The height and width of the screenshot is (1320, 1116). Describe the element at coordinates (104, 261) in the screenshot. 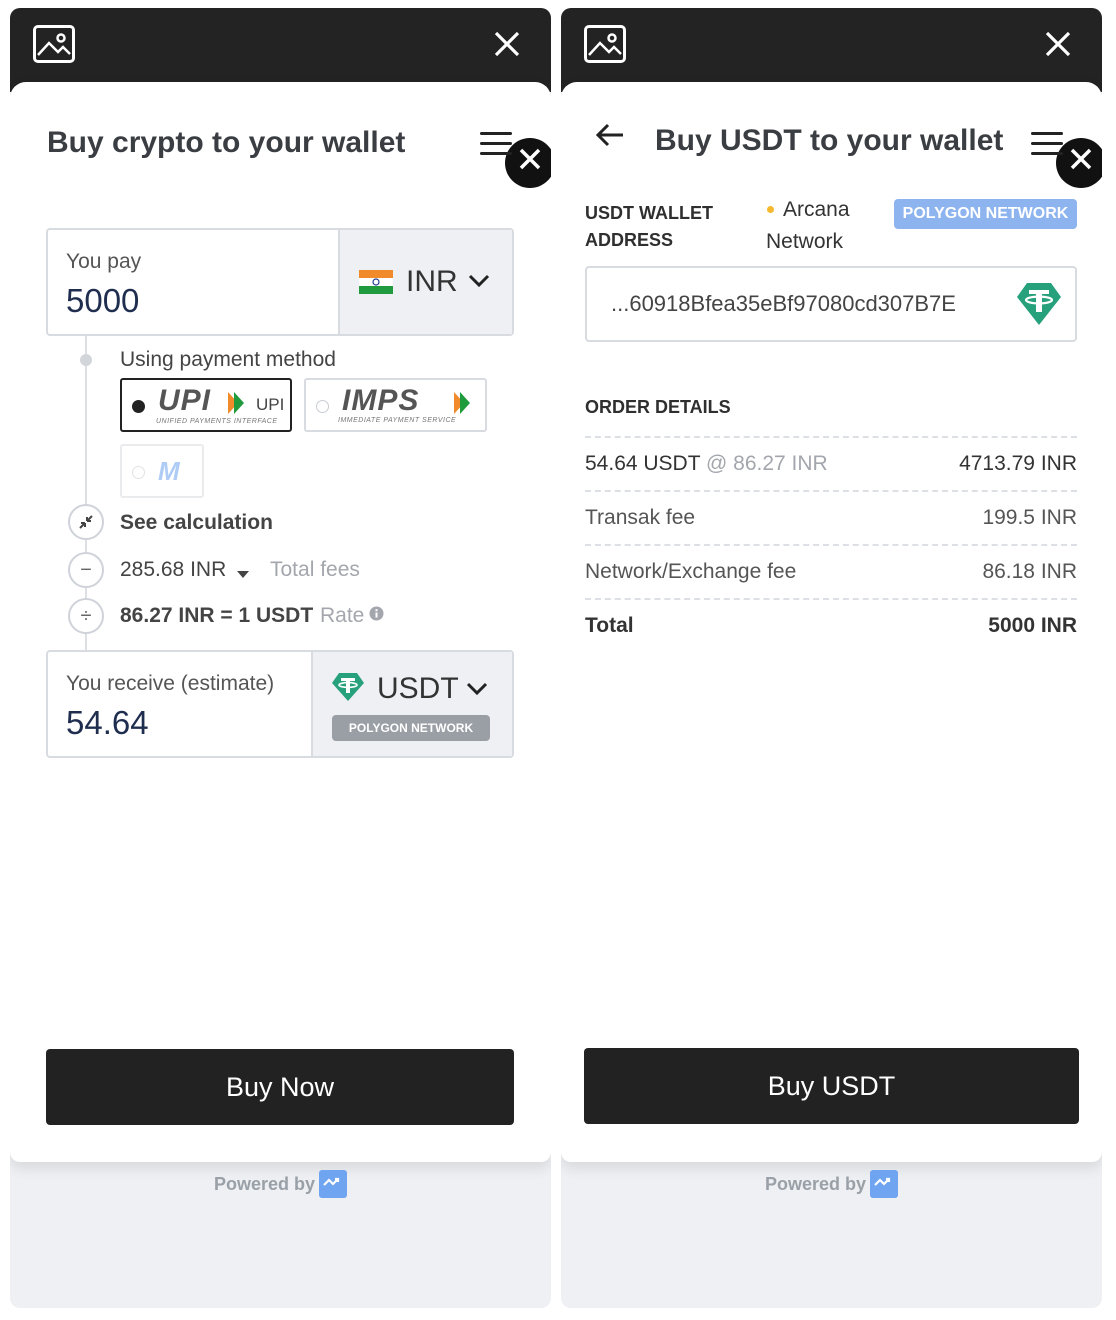

I see `pay-label: You pay` at that location.